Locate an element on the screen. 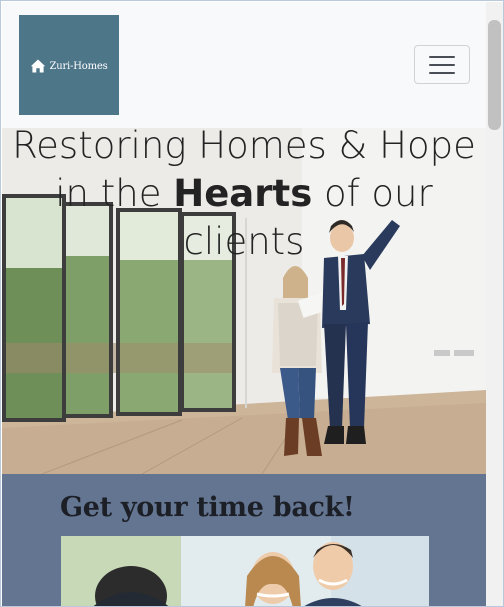  smiling-couple-with-advisor-photo is located at coordinates (245, 571).